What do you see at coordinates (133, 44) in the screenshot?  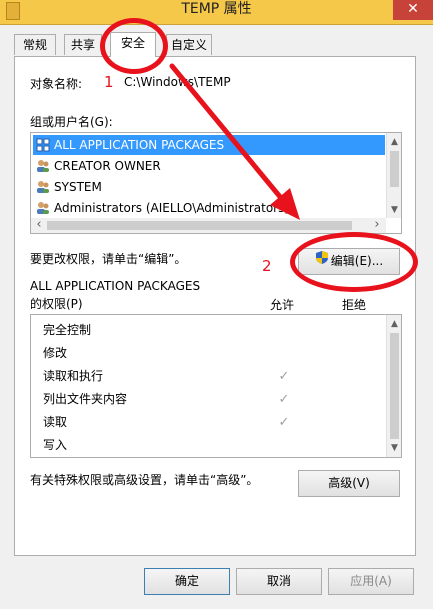 I see `tab-security: 安全` at bounding box center [133, 44].